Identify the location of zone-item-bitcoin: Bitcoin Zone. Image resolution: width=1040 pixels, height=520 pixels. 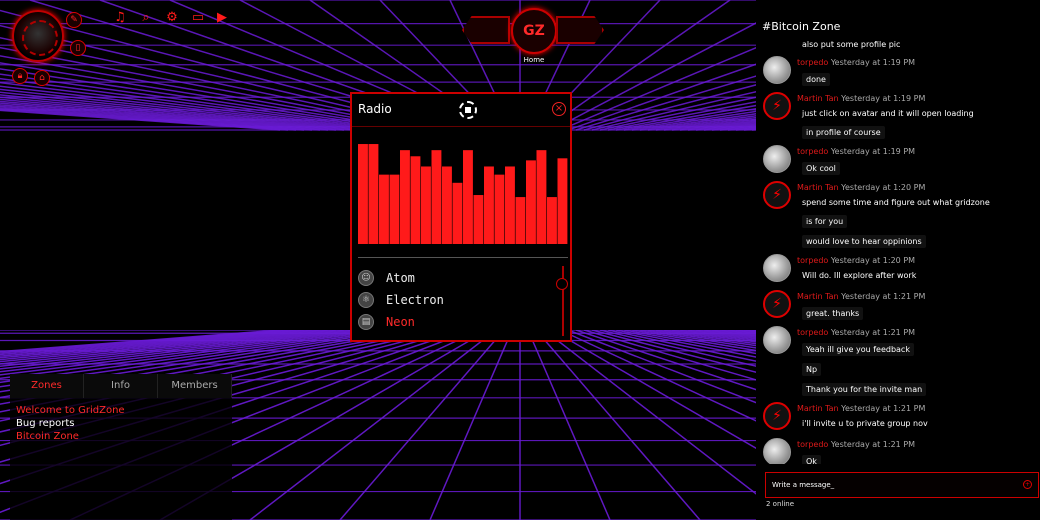
(121, 436).